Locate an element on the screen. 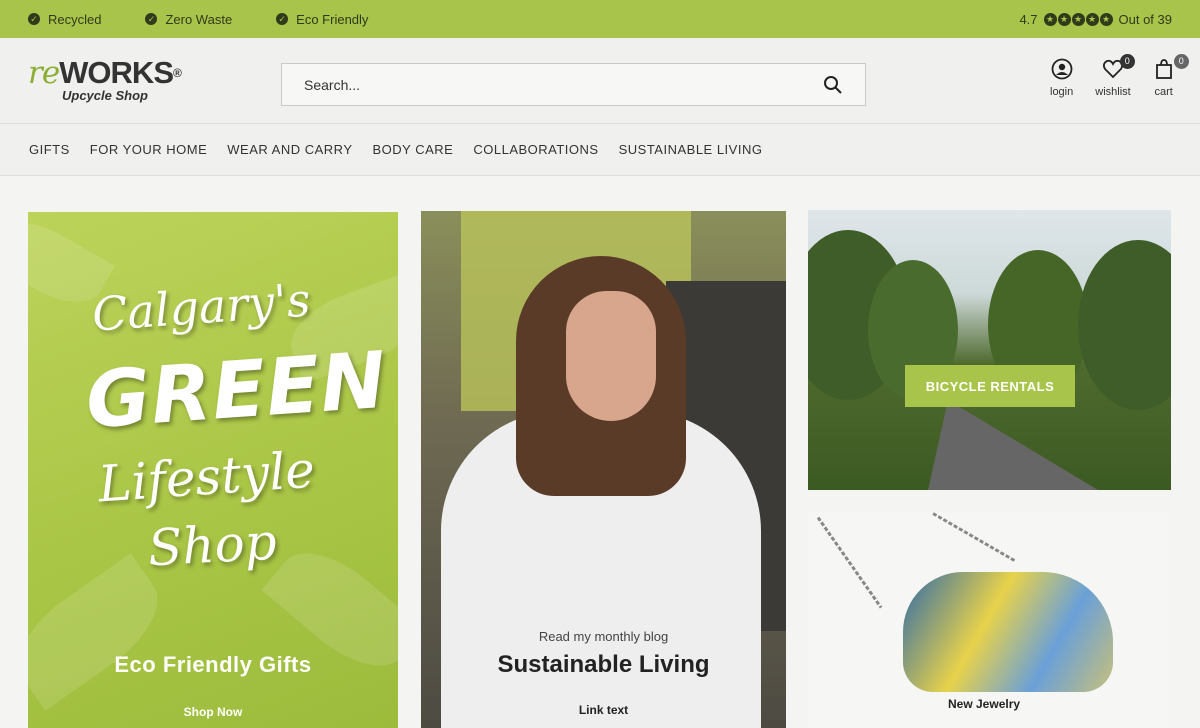 Image resolution: width=1200 pixels, height=728 pixels. user-tools: login 0 wishlist 0 cart is located at coordinates (1119, 76).